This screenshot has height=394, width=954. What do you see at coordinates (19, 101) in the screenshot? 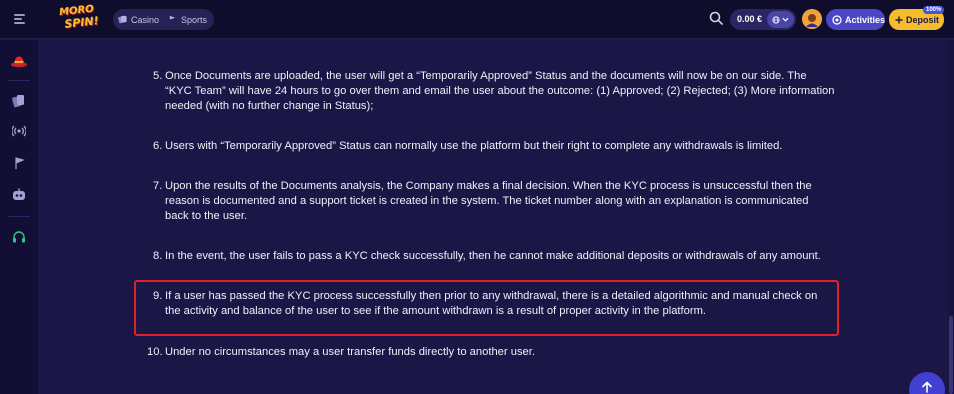
I see `cards-icon` at bounding box center [19, 101].